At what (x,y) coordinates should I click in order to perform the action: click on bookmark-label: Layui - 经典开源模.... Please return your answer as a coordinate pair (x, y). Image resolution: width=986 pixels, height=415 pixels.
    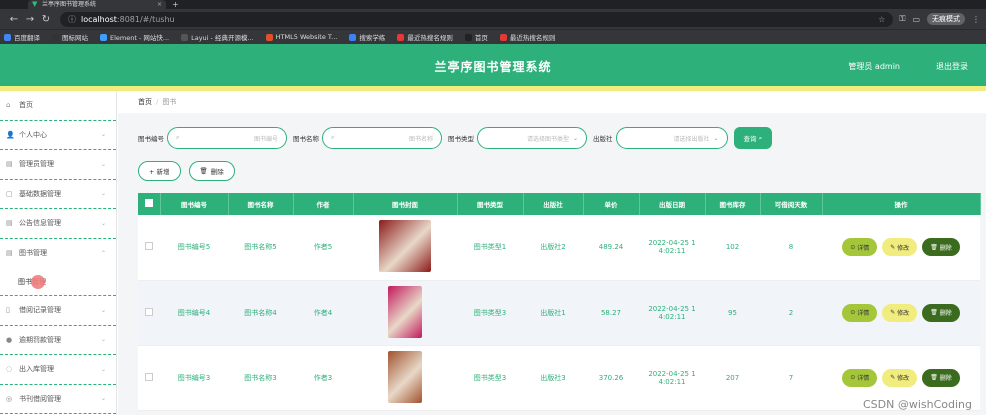
    Looking at the image, I should click on (222, 38).